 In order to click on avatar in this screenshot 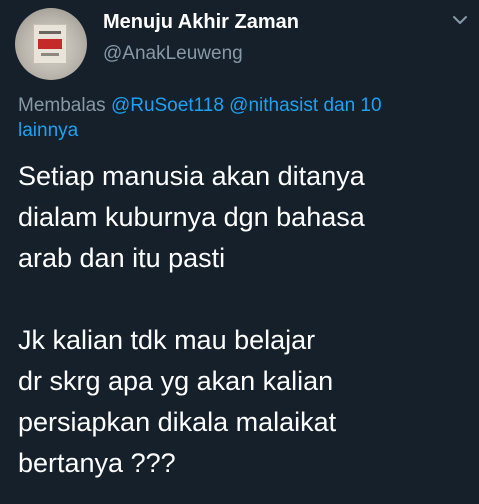, I will do `click(51, 44)`.